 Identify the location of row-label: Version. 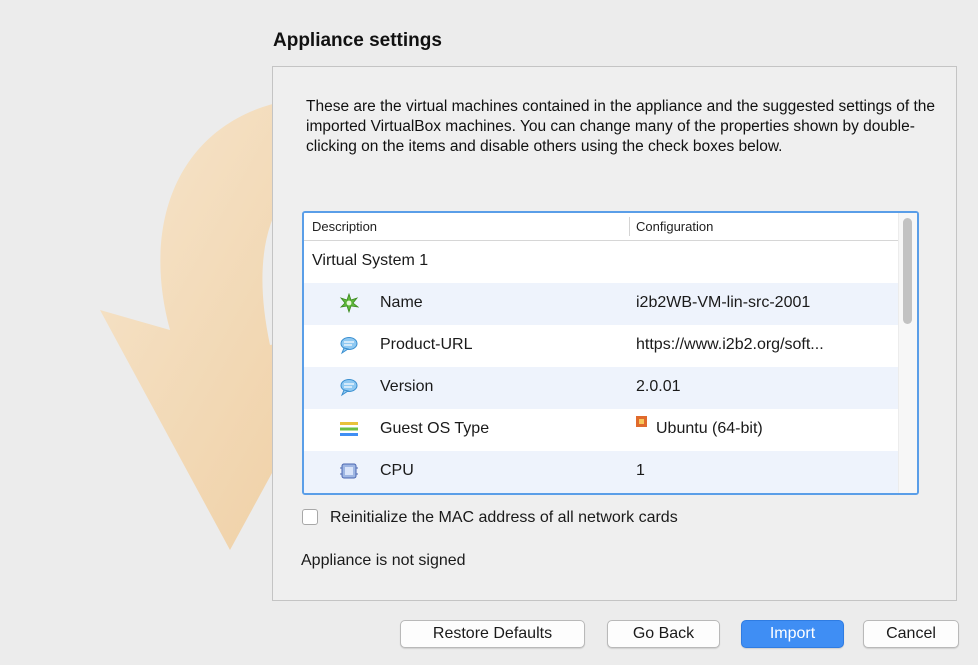
(407, 386).